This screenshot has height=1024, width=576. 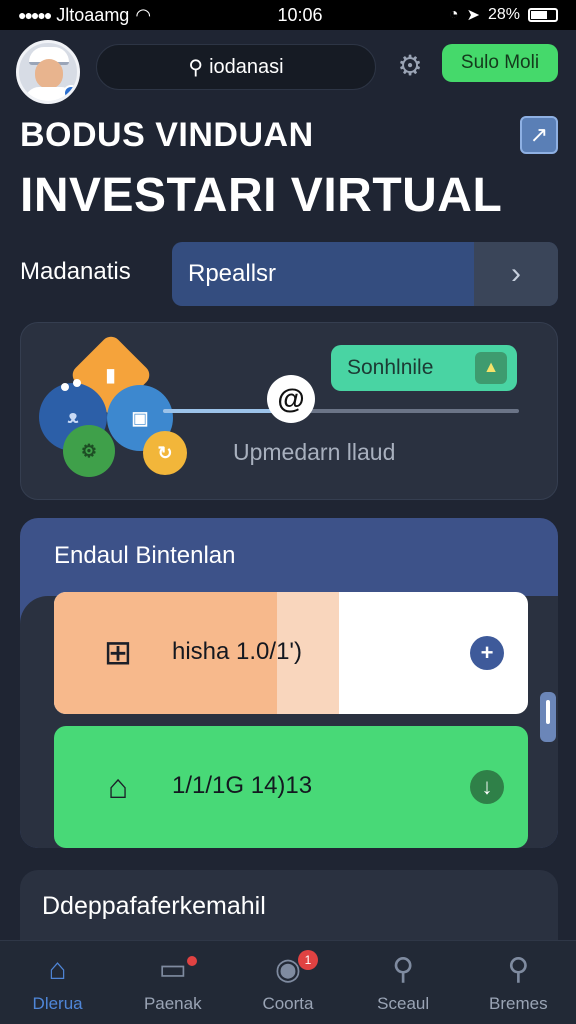 I want to click on list-item-text: hisha 1.0/1'), so click(x=237, y=651).